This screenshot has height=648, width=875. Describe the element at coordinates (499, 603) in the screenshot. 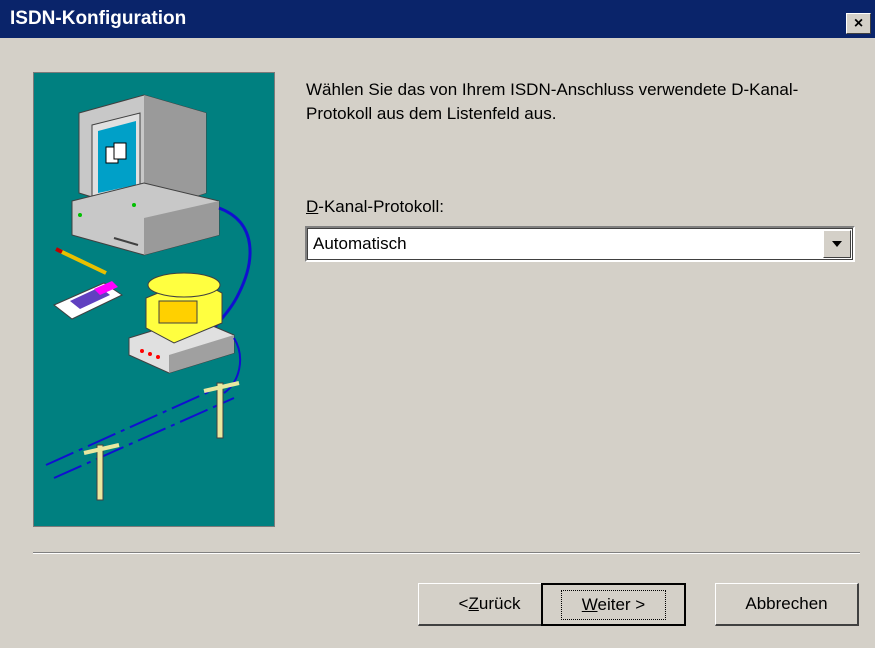

I see `back-button-text: urück` at that location.